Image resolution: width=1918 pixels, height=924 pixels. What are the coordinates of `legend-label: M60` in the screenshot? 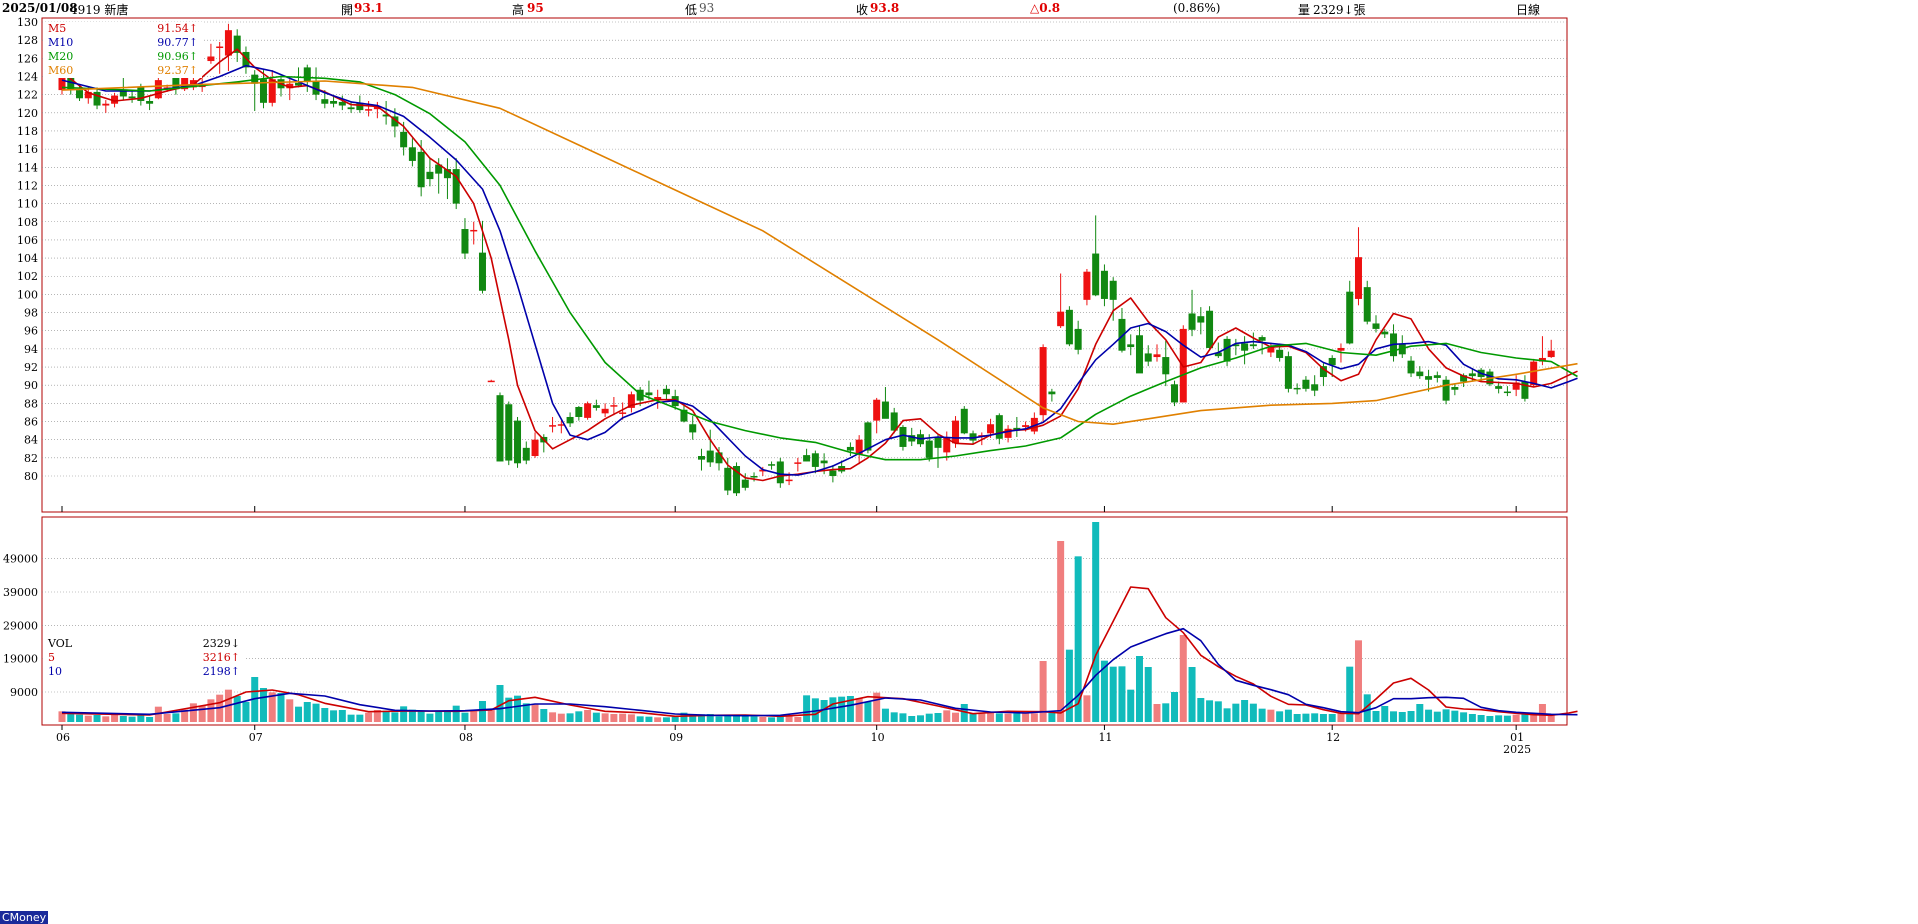 It's located at (61, 70).